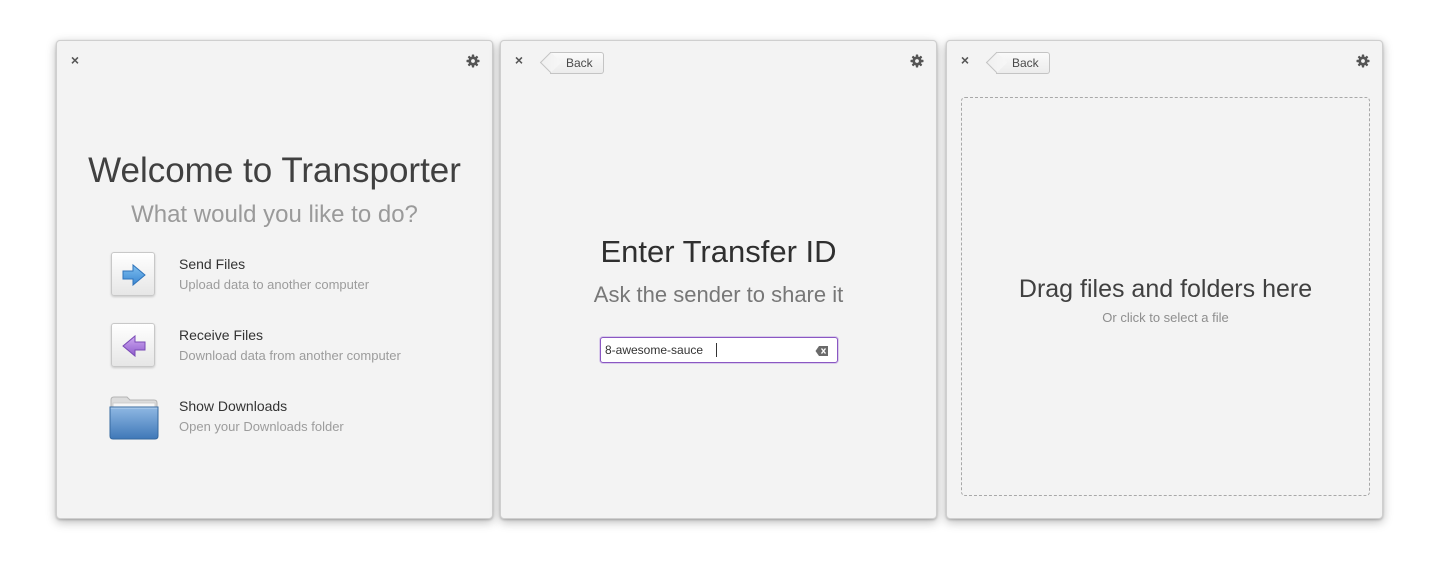 This screenshot has width=1436, height=566. What do you see at coordinates (233, 406) in the screenshot?
I see `show-downloads-title: Show Downloads` at bounding box center [233, 406].